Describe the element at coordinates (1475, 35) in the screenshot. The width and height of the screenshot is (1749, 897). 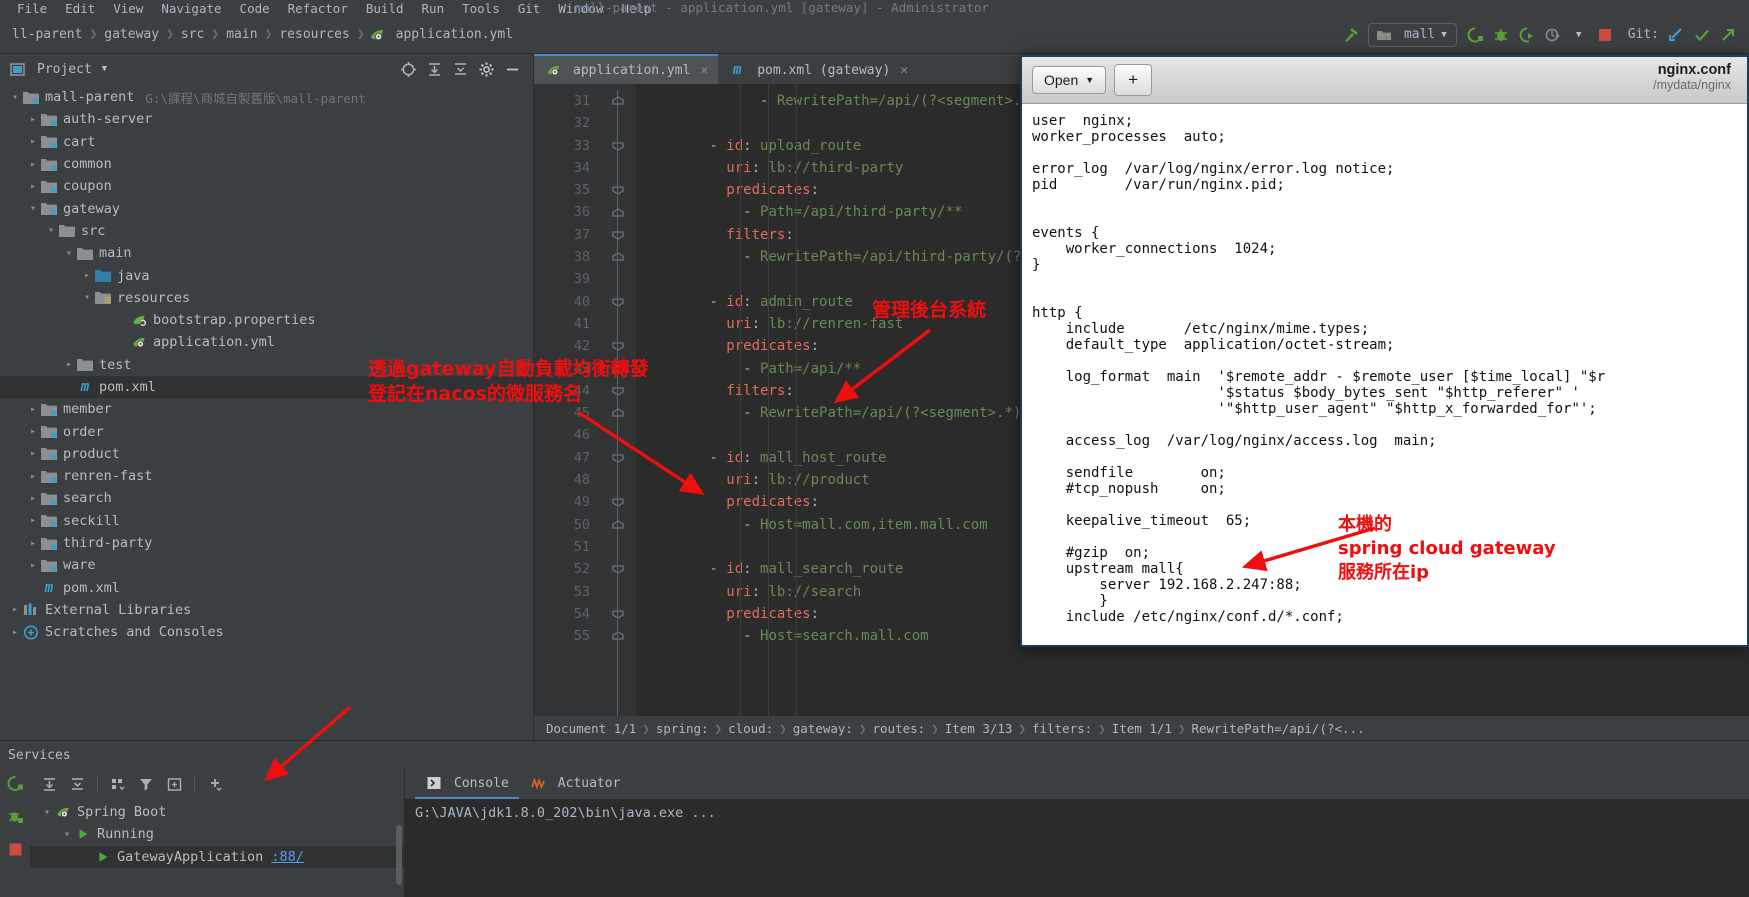
I see `run-icon` at that location.